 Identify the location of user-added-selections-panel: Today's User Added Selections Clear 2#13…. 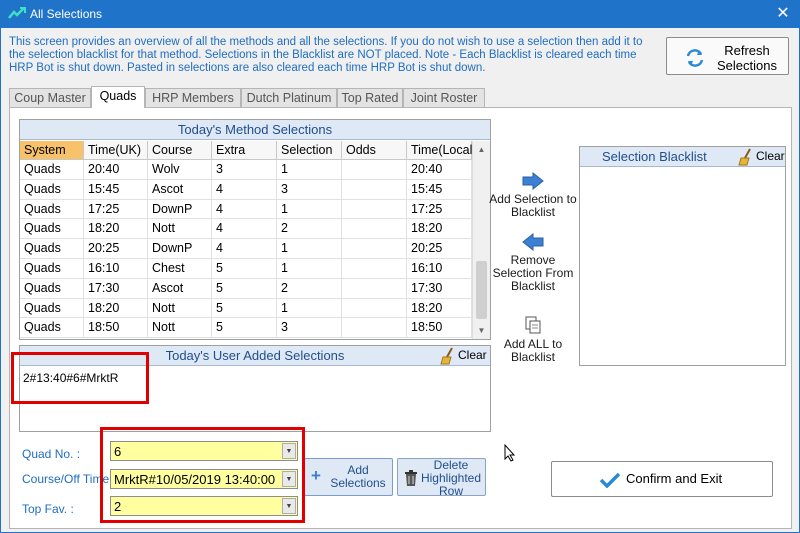
(255, 388).